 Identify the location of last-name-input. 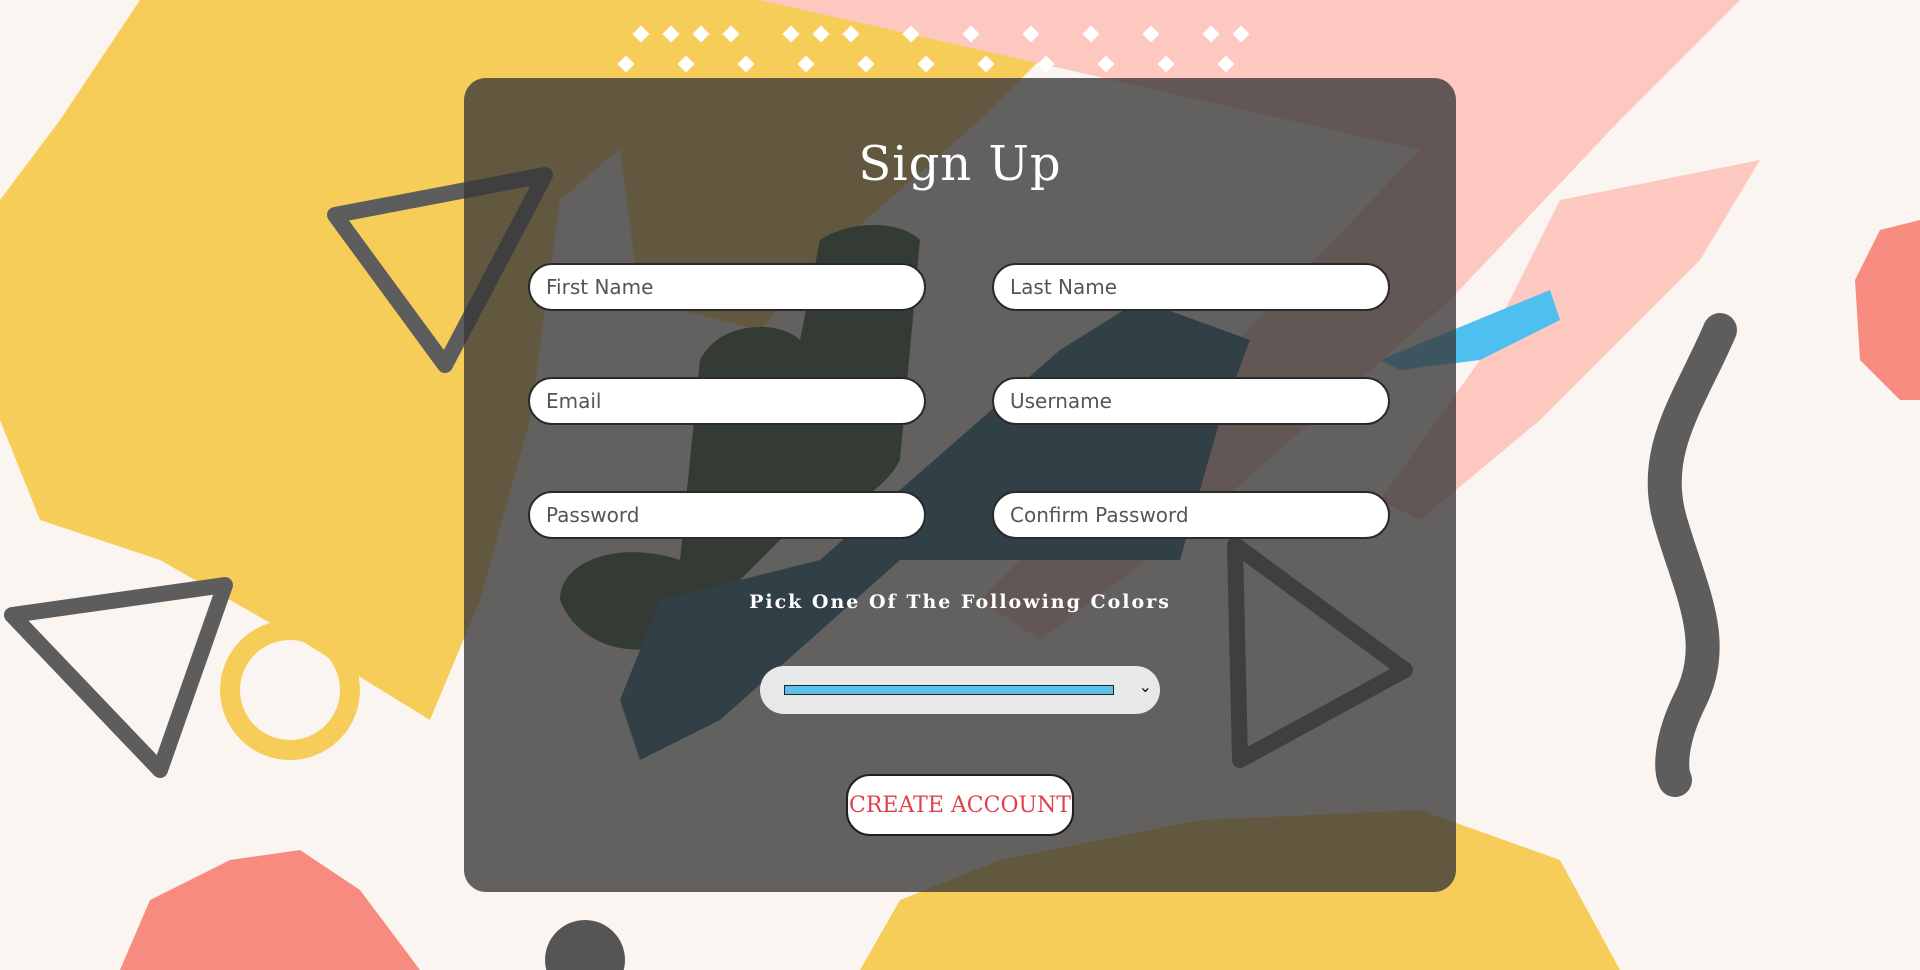
(1191, 287).